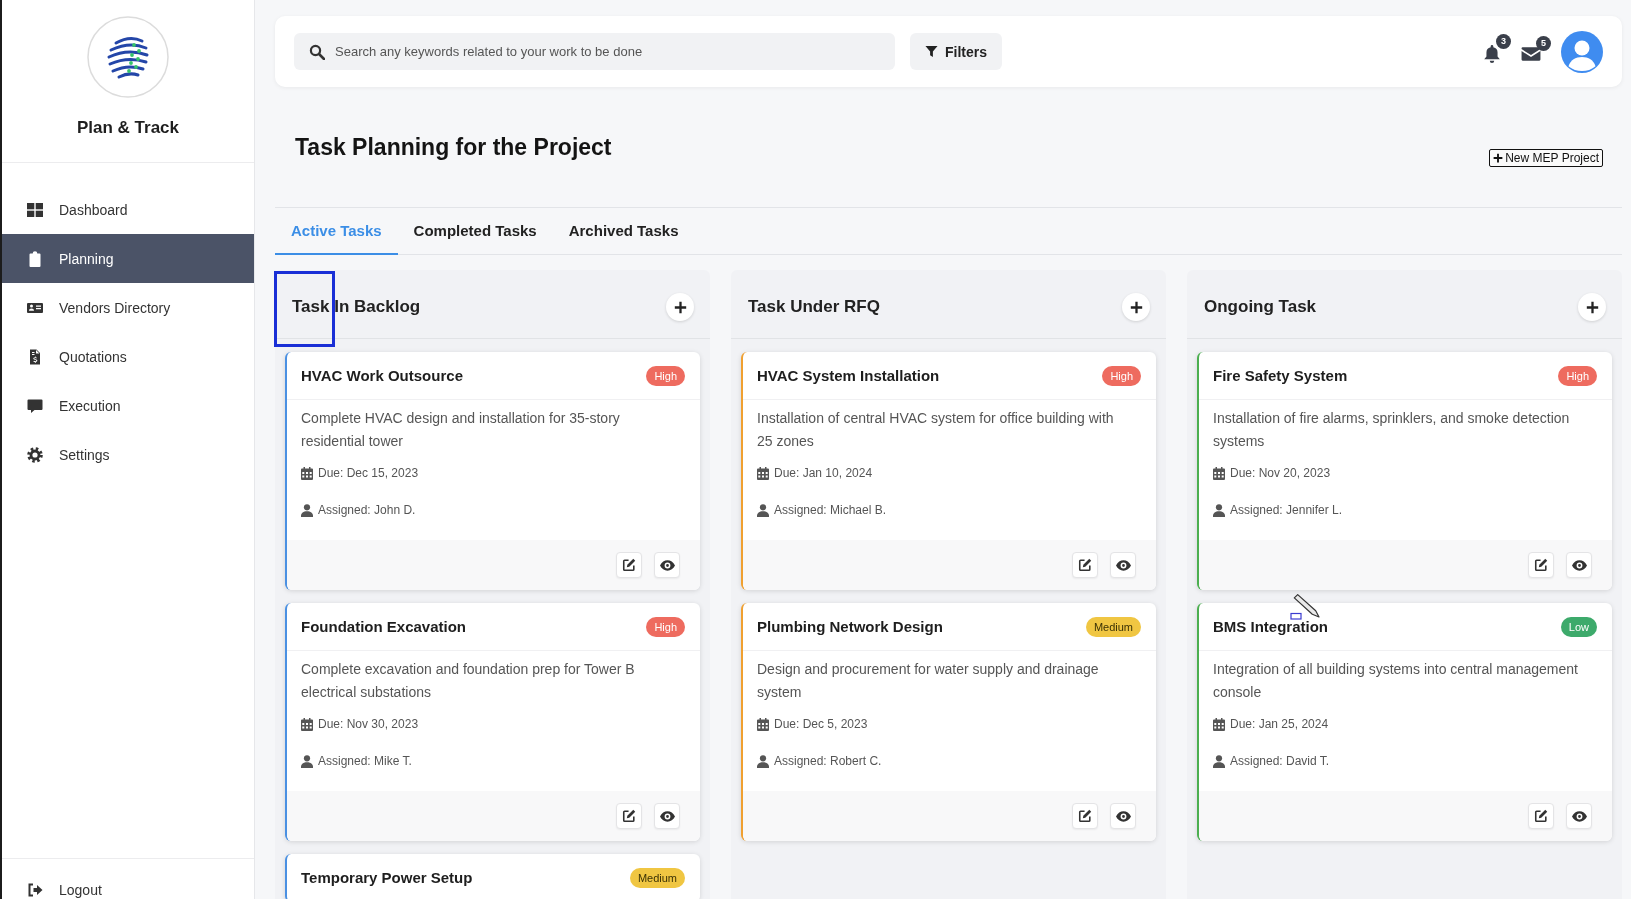 The image size is (1631, 899). Describe the element at coordinates (367, 510) in the screenshot. I see `assignee: Assigned: John D.` at that location.